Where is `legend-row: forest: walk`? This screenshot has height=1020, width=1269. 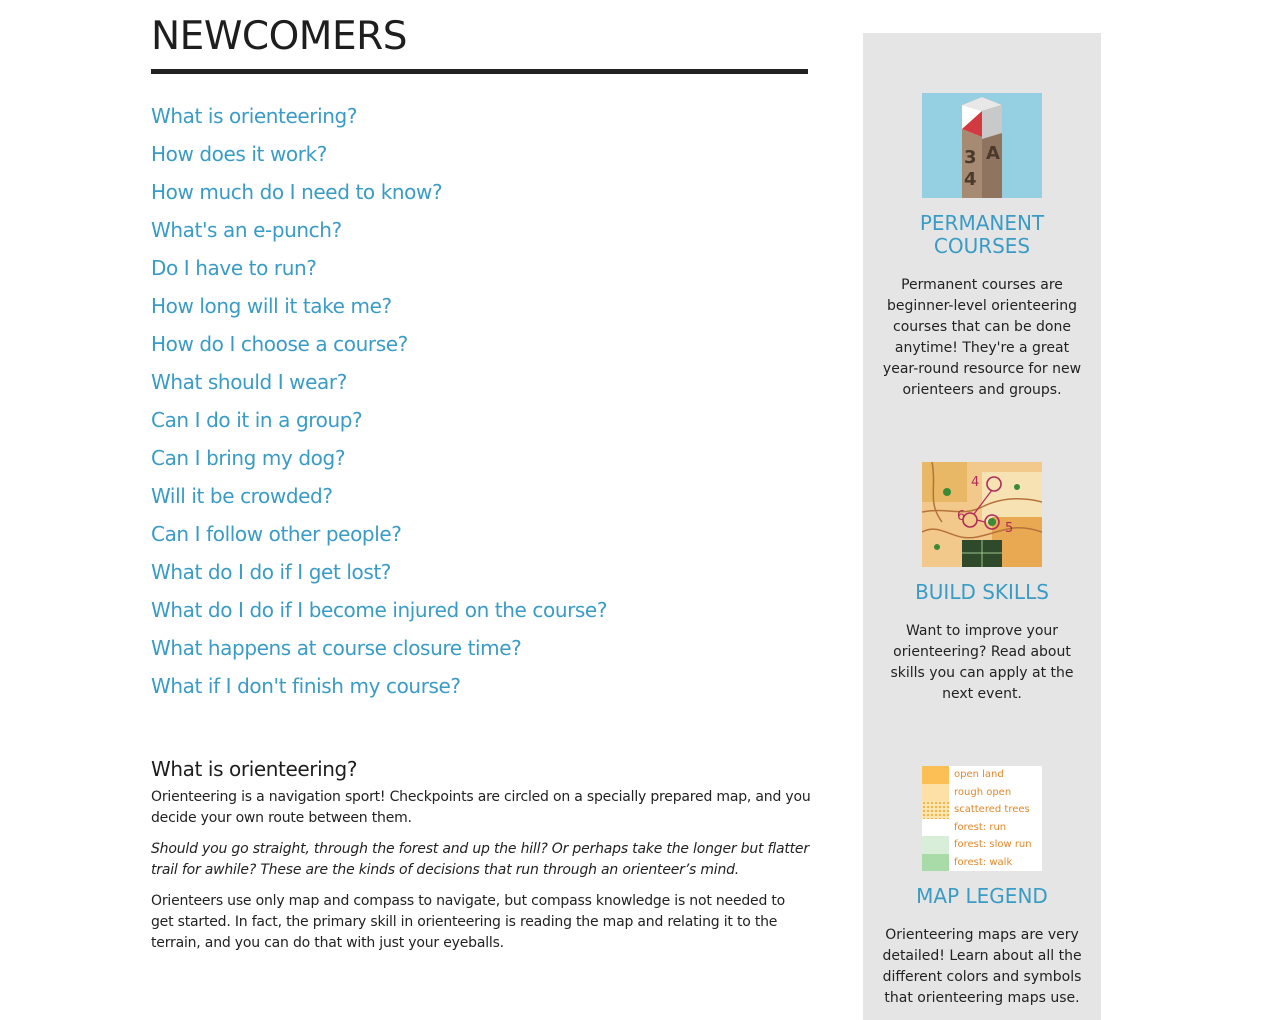 legend-row: forest: walk is located at coordinates (982, 862).